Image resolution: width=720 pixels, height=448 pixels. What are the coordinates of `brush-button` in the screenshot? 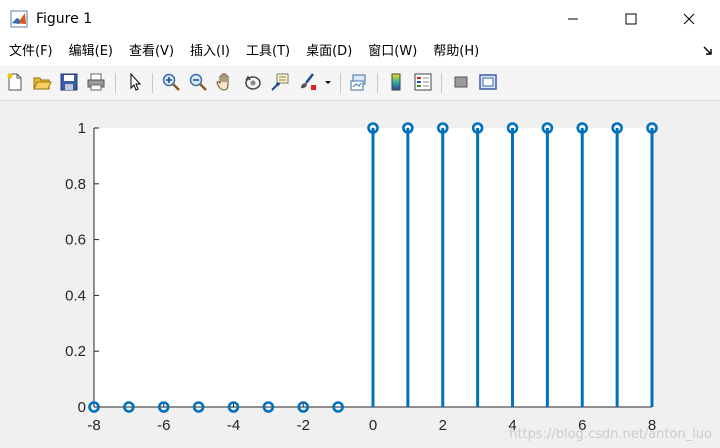 It's located at (307, 82).